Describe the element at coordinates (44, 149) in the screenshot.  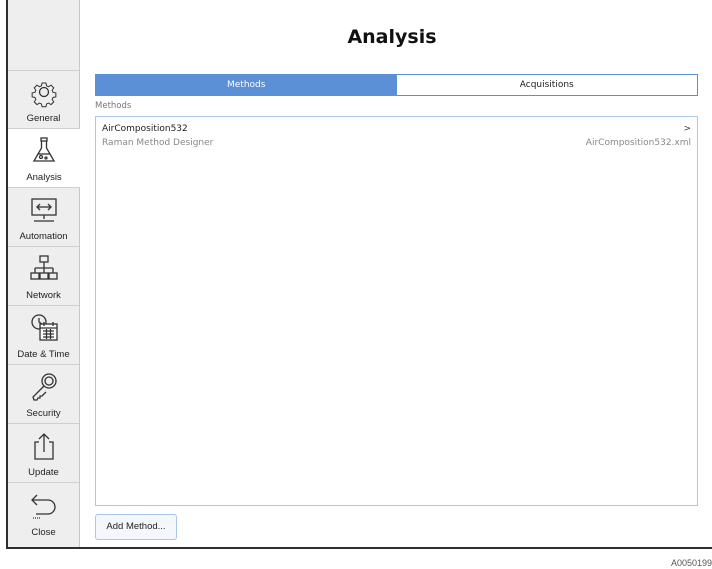
I see `flask-icon` at that location.